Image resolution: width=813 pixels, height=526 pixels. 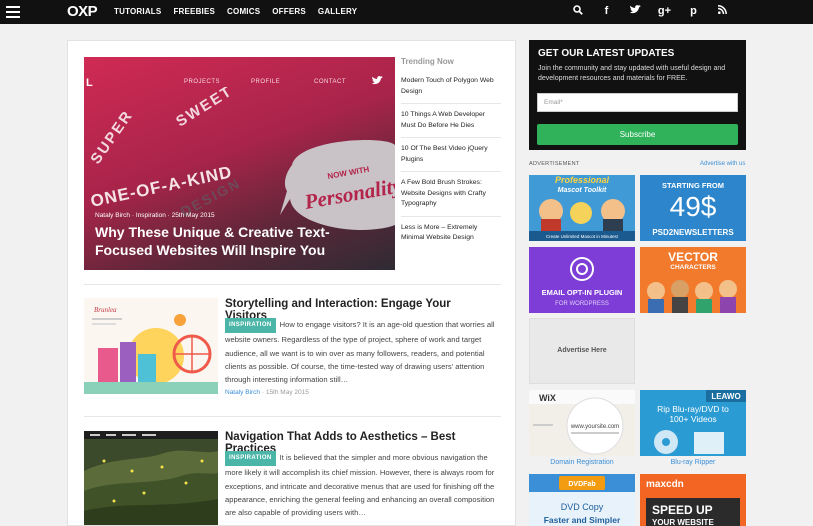 I want to click on ad-dvdfab-line1: DVD Copy, so click(x=582, y=507).